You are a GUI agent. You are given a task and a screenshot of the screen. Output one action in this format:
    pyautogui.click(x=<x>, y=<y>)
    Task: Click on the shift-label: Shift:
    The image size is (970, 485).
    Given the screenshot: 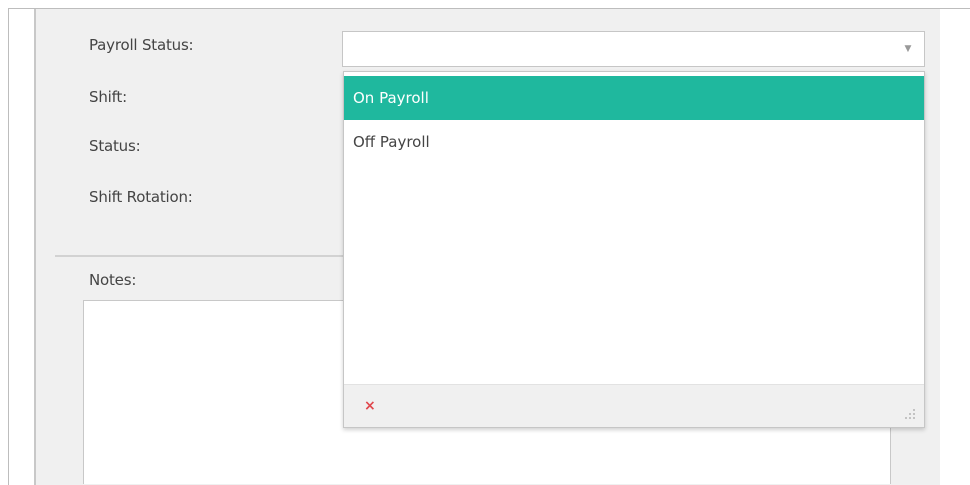 What is the action you would take?
    pyautogui.click(x=108, y=97)
    